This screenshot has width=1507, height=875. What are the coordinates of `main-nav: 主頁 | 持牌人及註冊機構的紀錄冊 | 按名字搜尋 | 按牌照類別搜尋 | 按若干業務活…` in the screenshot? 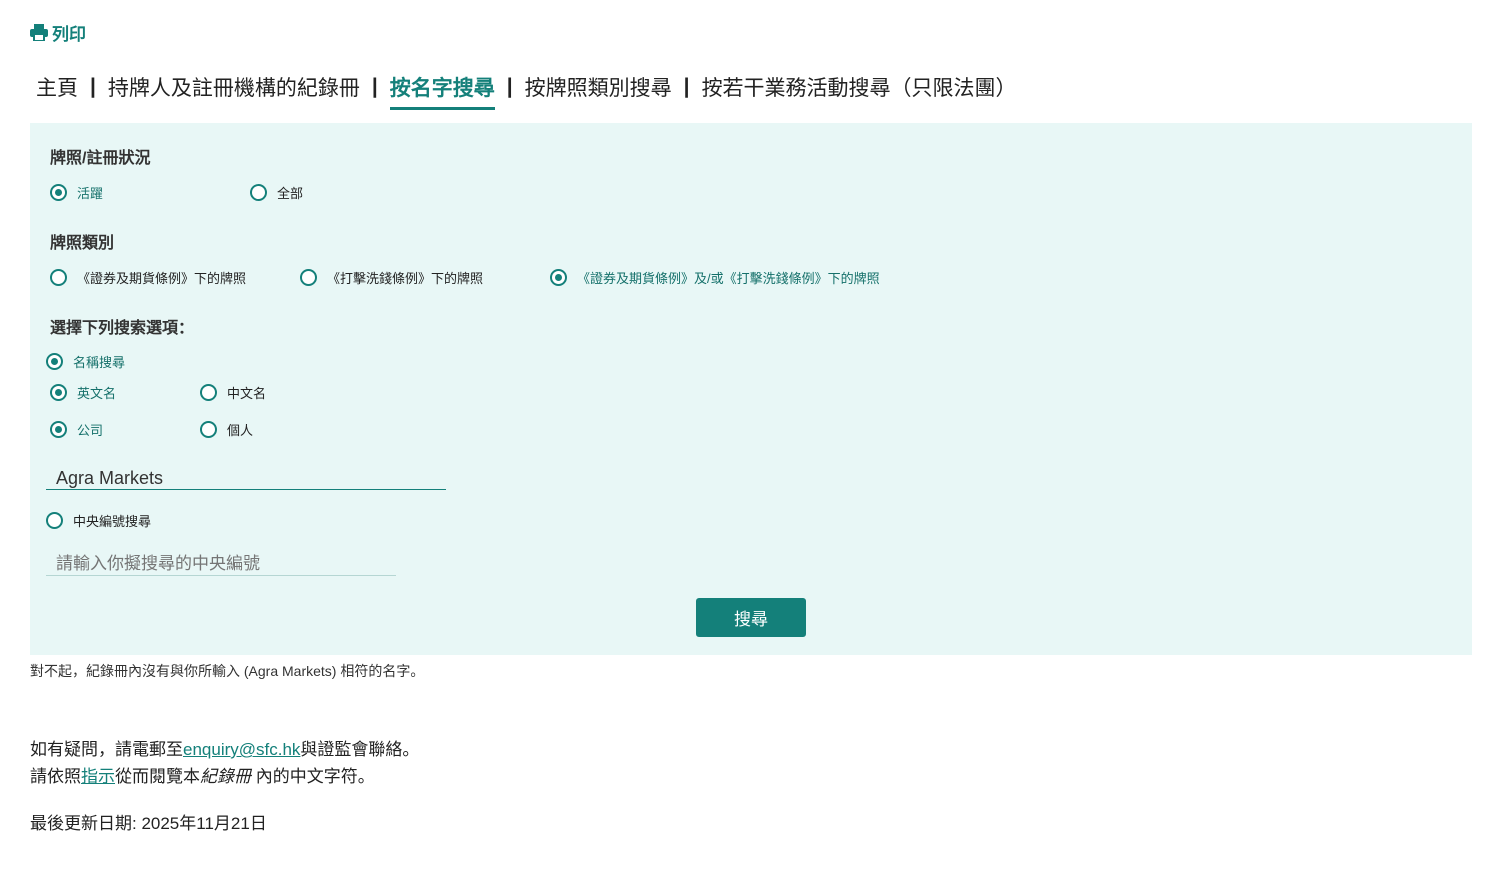 It's located at (526, 87).